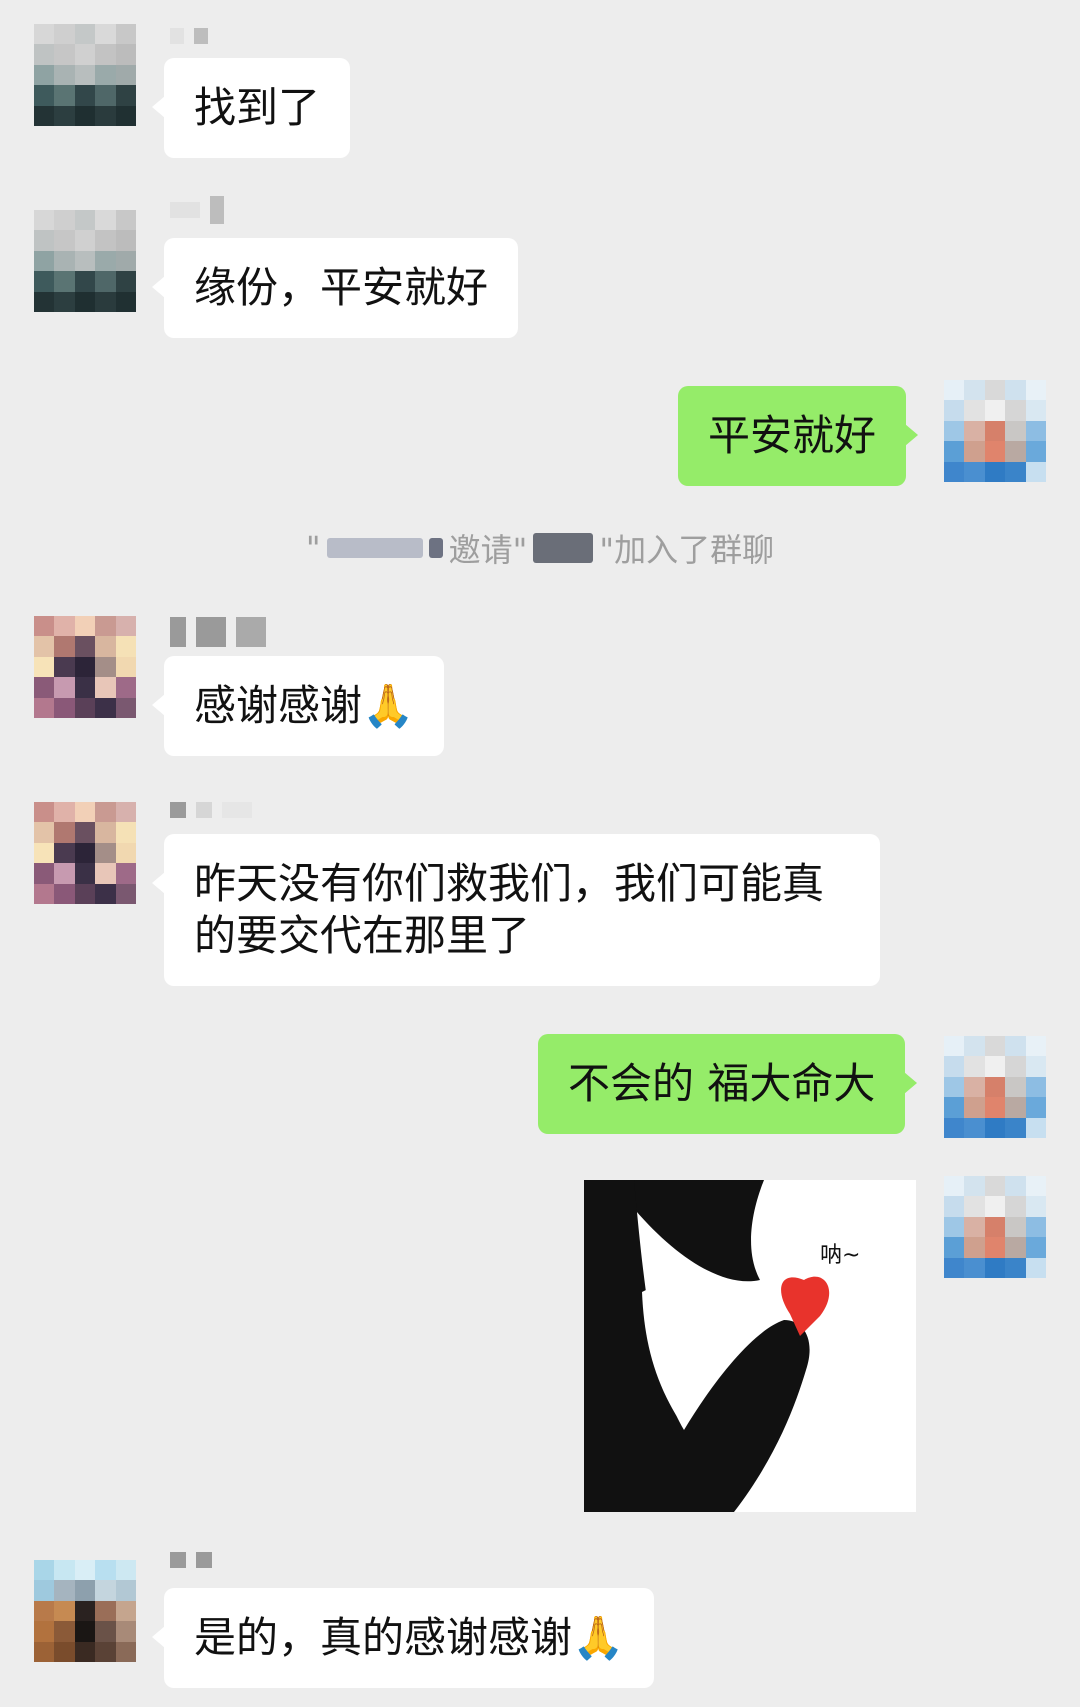 The height and width of the screenshot is (1707, 1080). What do you see at coordinates (509, 883) in the screenshot?
I see `message-line: 昨天没有你们救我们，我们可能真` at bounding box center [509, 883].